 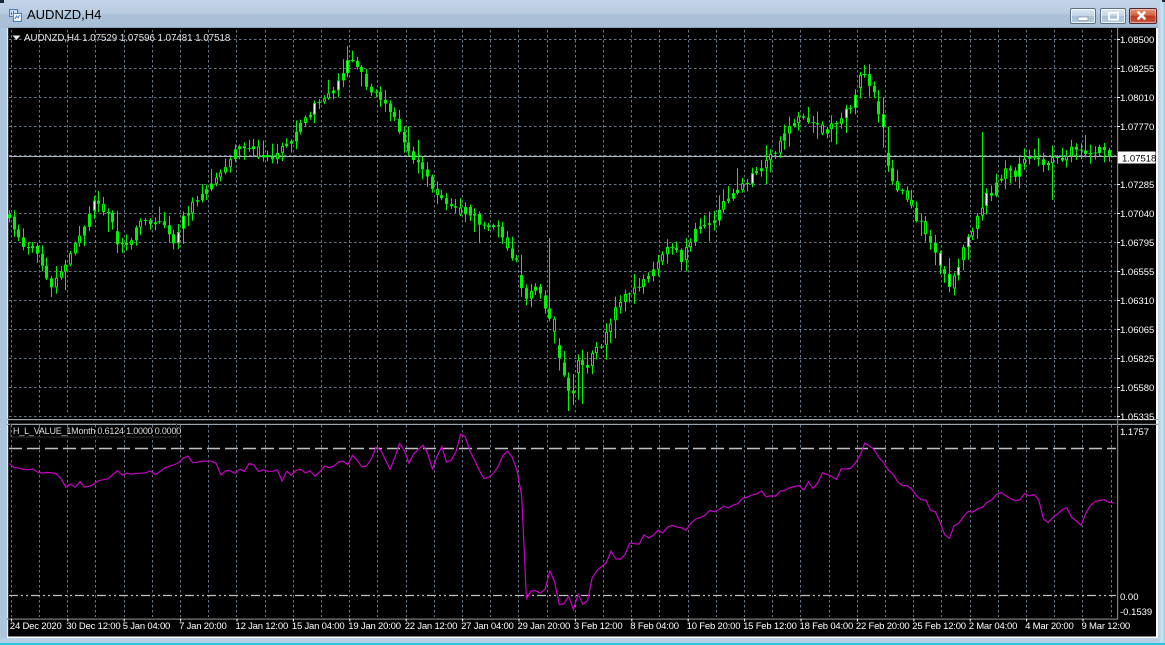 What do you see at coordinates (1137, 359) in the screenshot?
I see `svg-text: 1.05825` at bounding box center [1137, 359].